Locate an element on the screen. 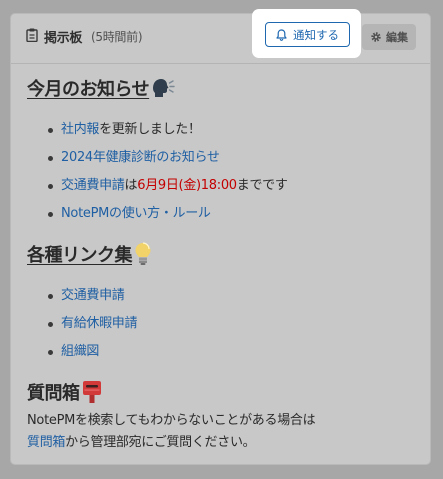 This screenshot has height=479, width=443. list-item: 有給休暇申請 is located at coordinates (235, 324).